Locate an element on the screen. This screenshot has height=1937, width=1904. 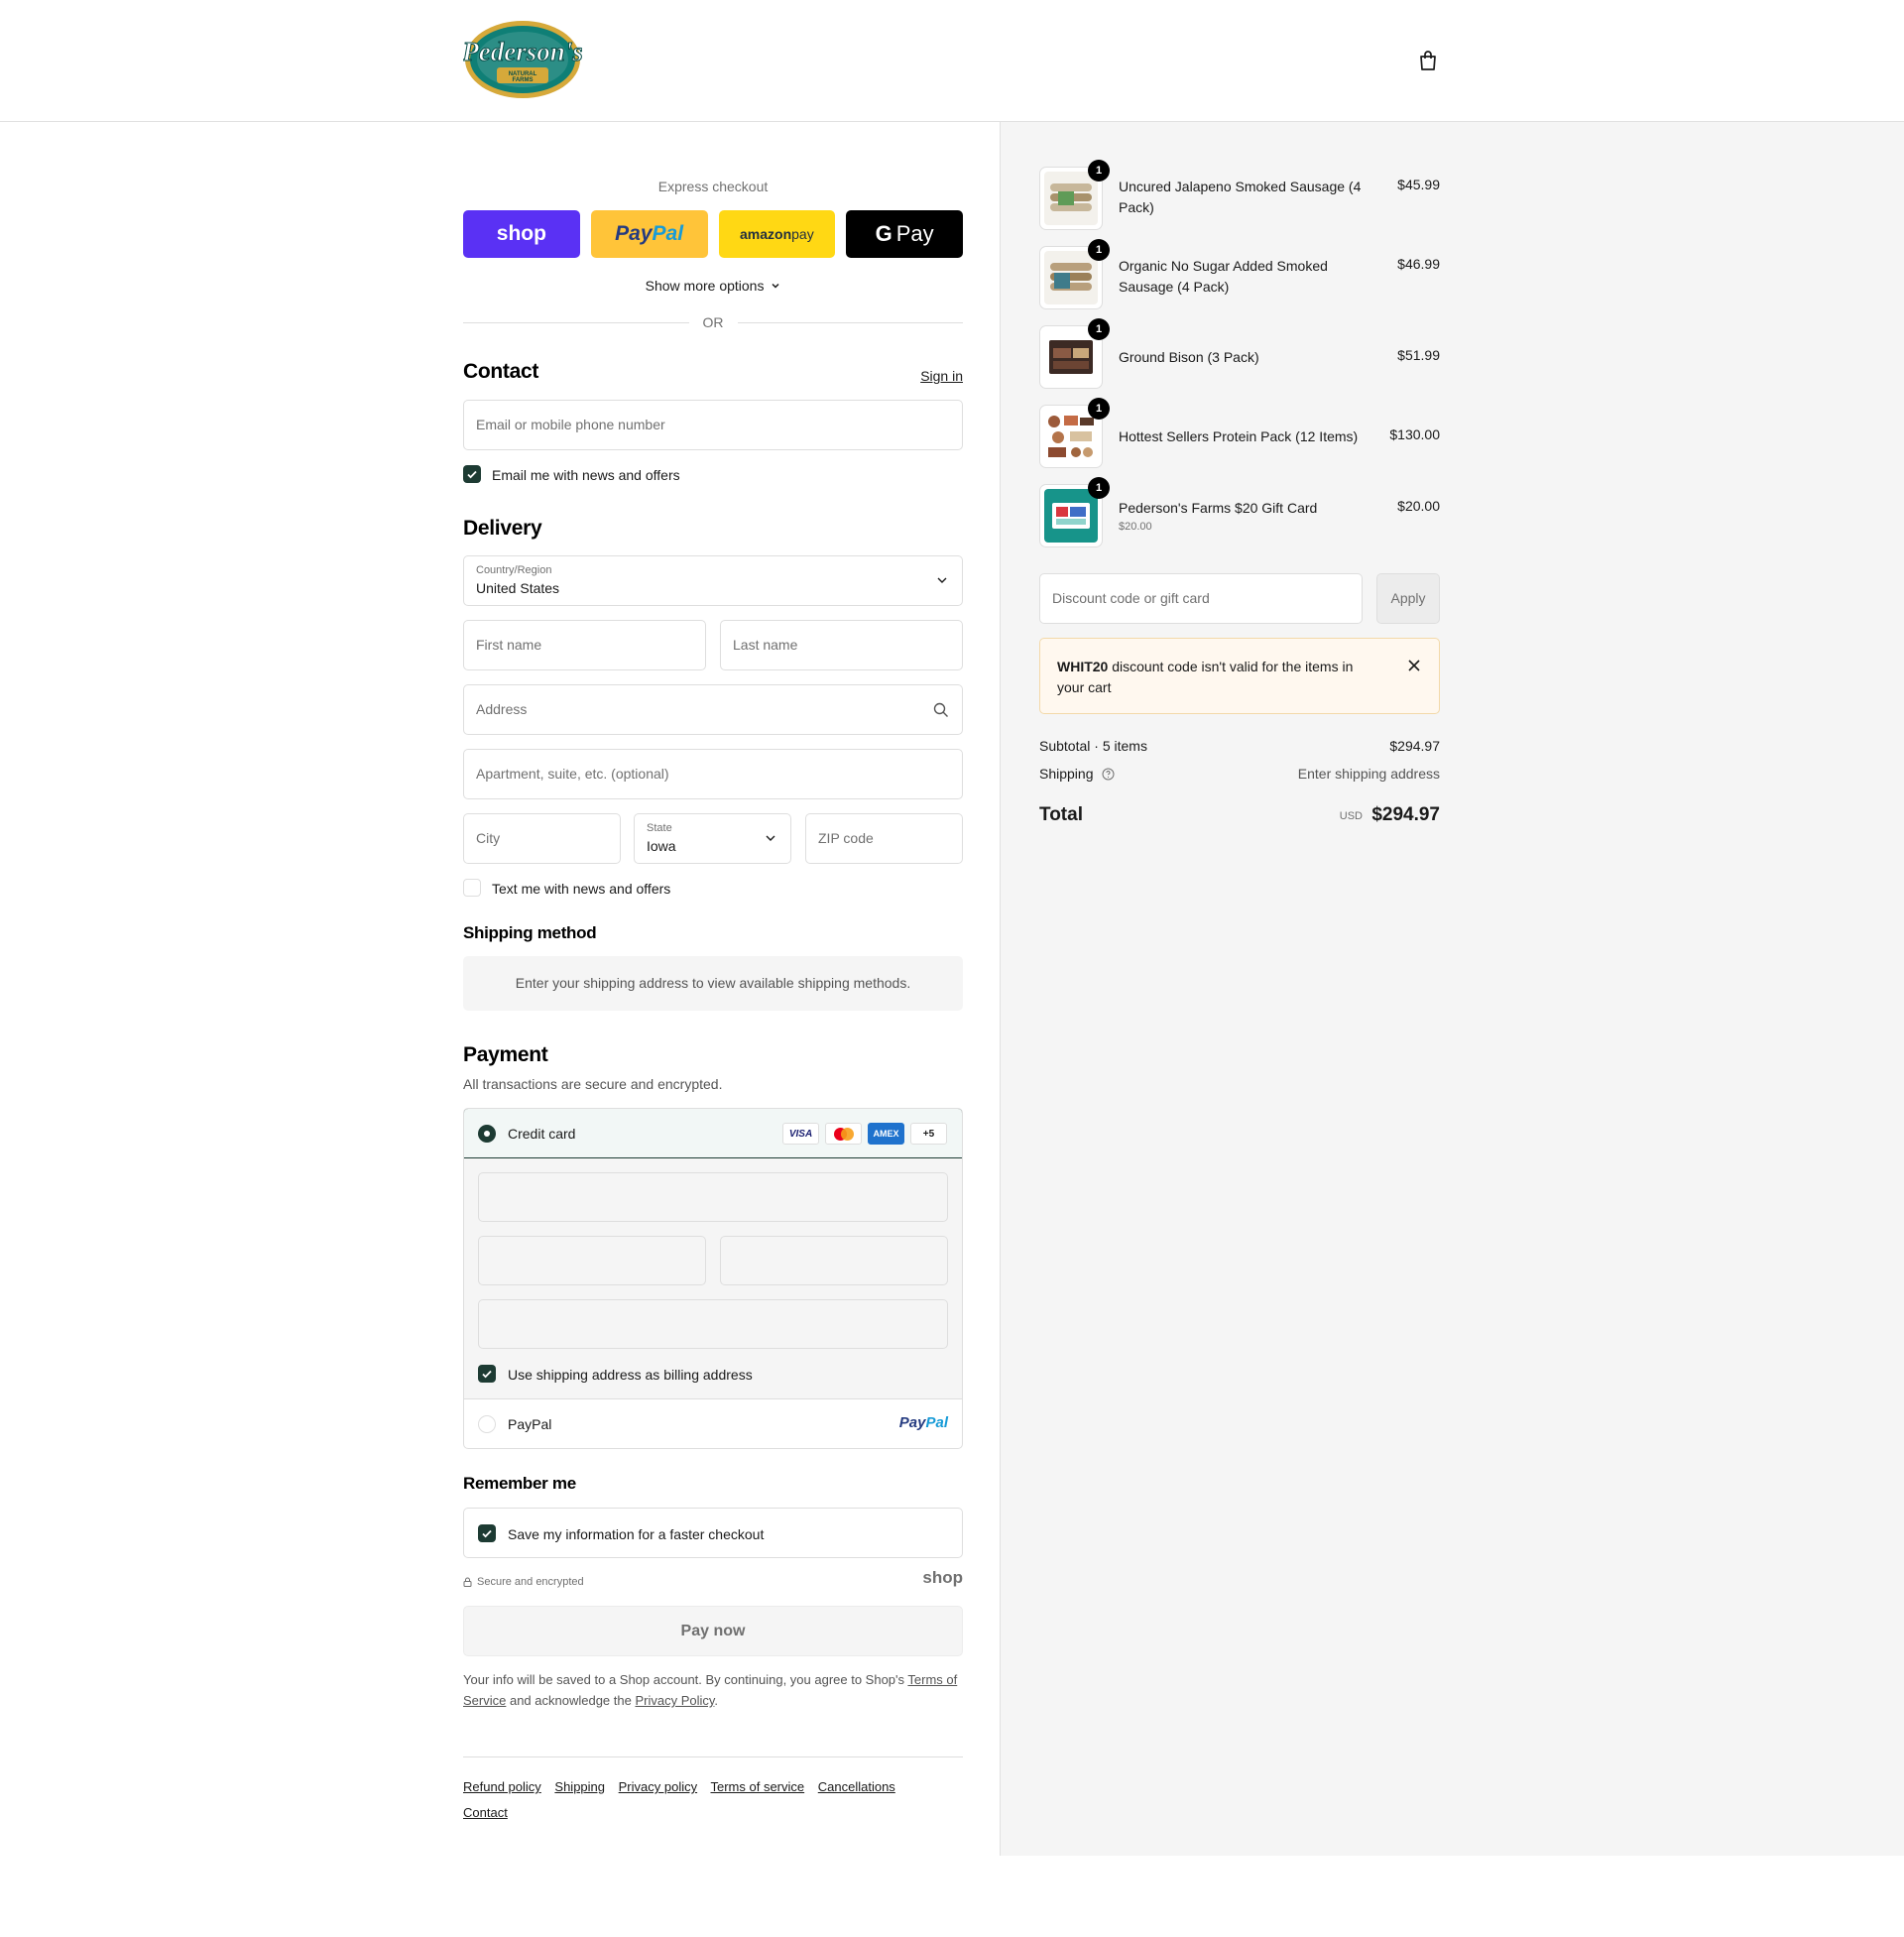
total-currency: USD is located at coordinates (1351, 816).